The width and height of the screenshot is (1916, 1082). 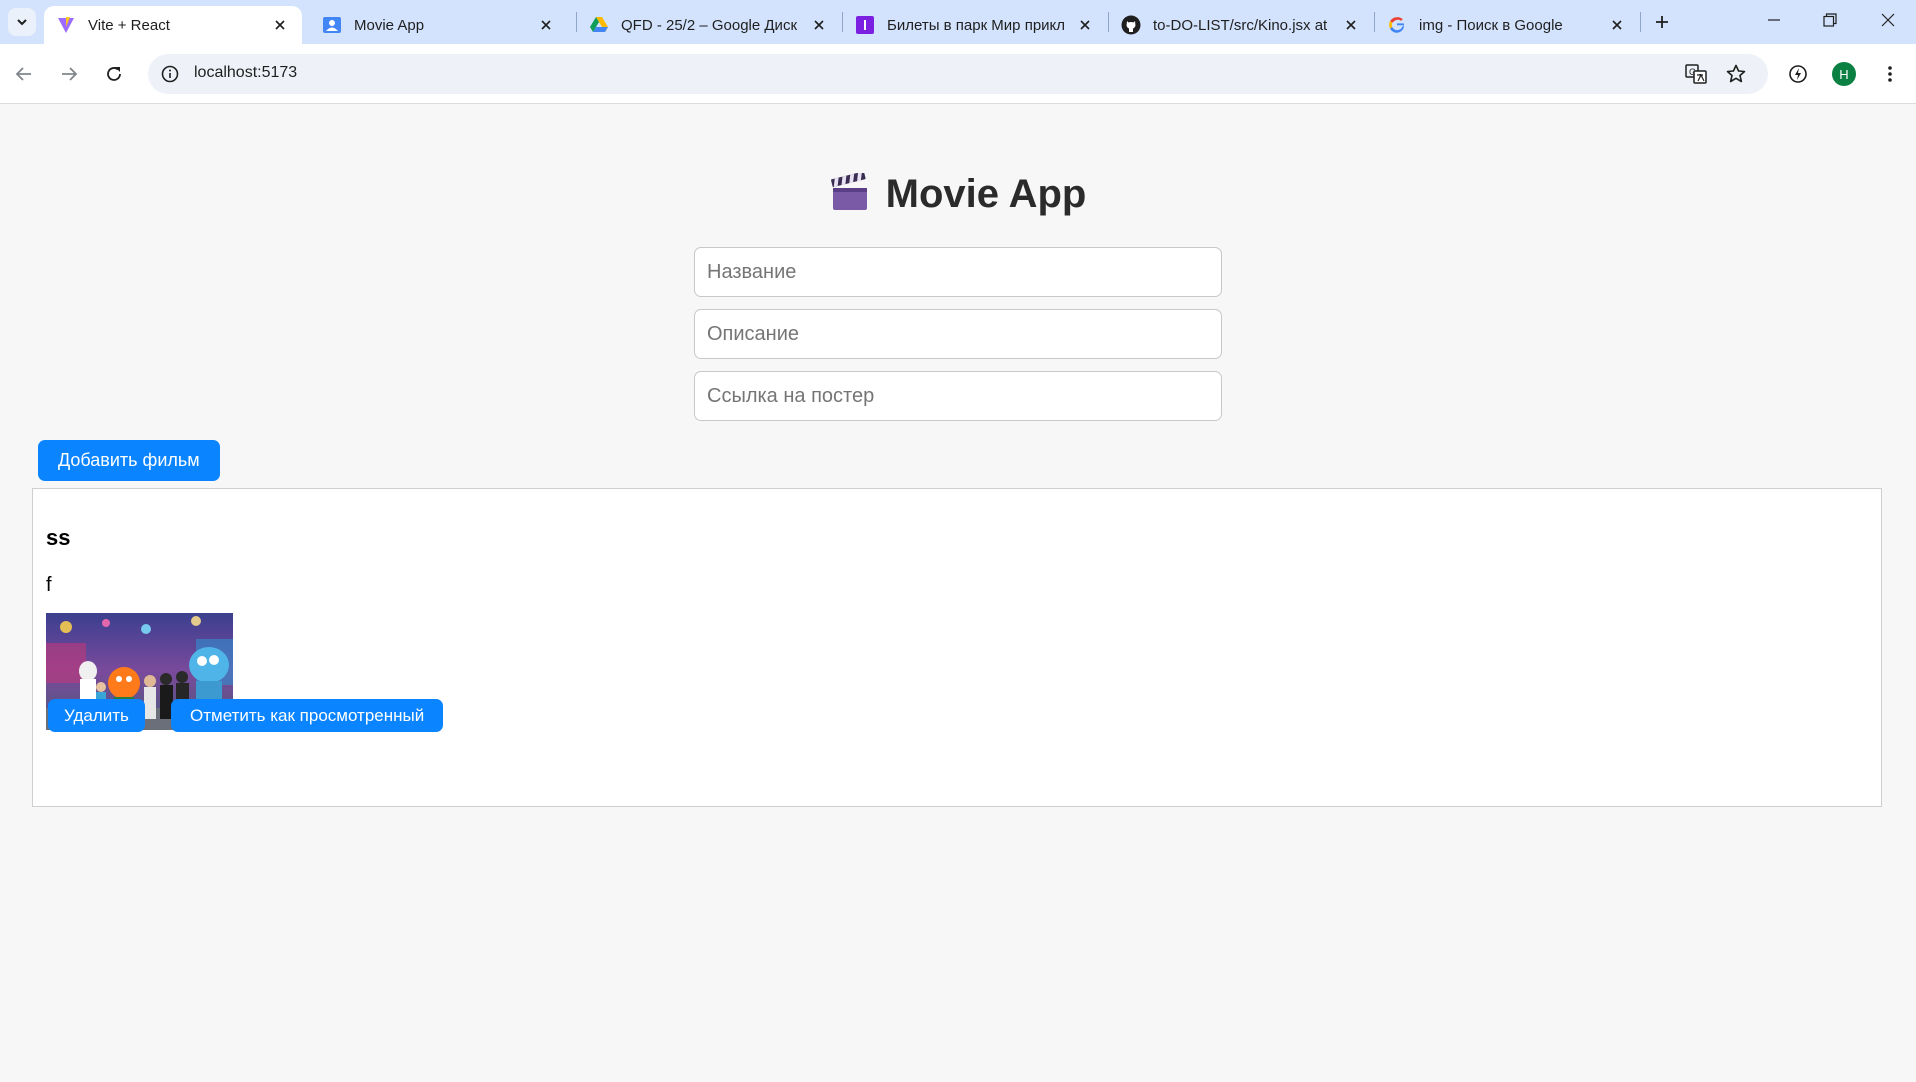 I want to click on mark-watched-button: Отметить как просмотренный, so click(x=307, y=715).